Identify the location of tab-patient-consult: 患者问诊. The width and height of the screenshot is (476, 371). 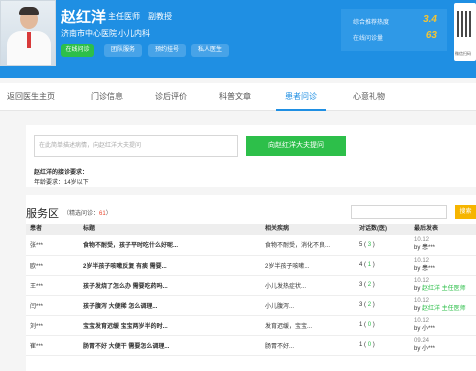
(301, 97).